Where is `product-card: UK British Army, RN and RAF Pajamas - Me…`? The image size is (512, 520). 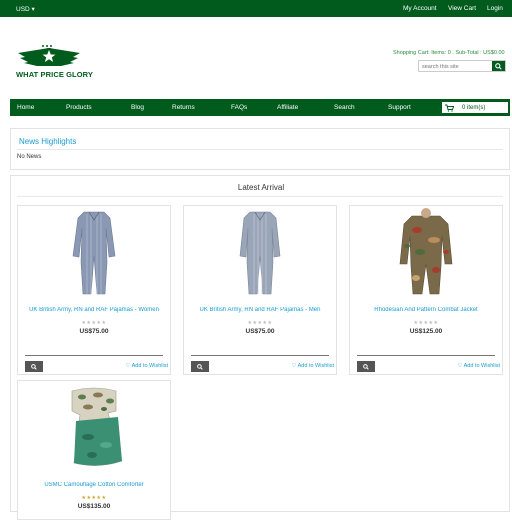 product-card: UK British Army, RN and RAF Pajamas - Me… is located at coordinates (260, 290).